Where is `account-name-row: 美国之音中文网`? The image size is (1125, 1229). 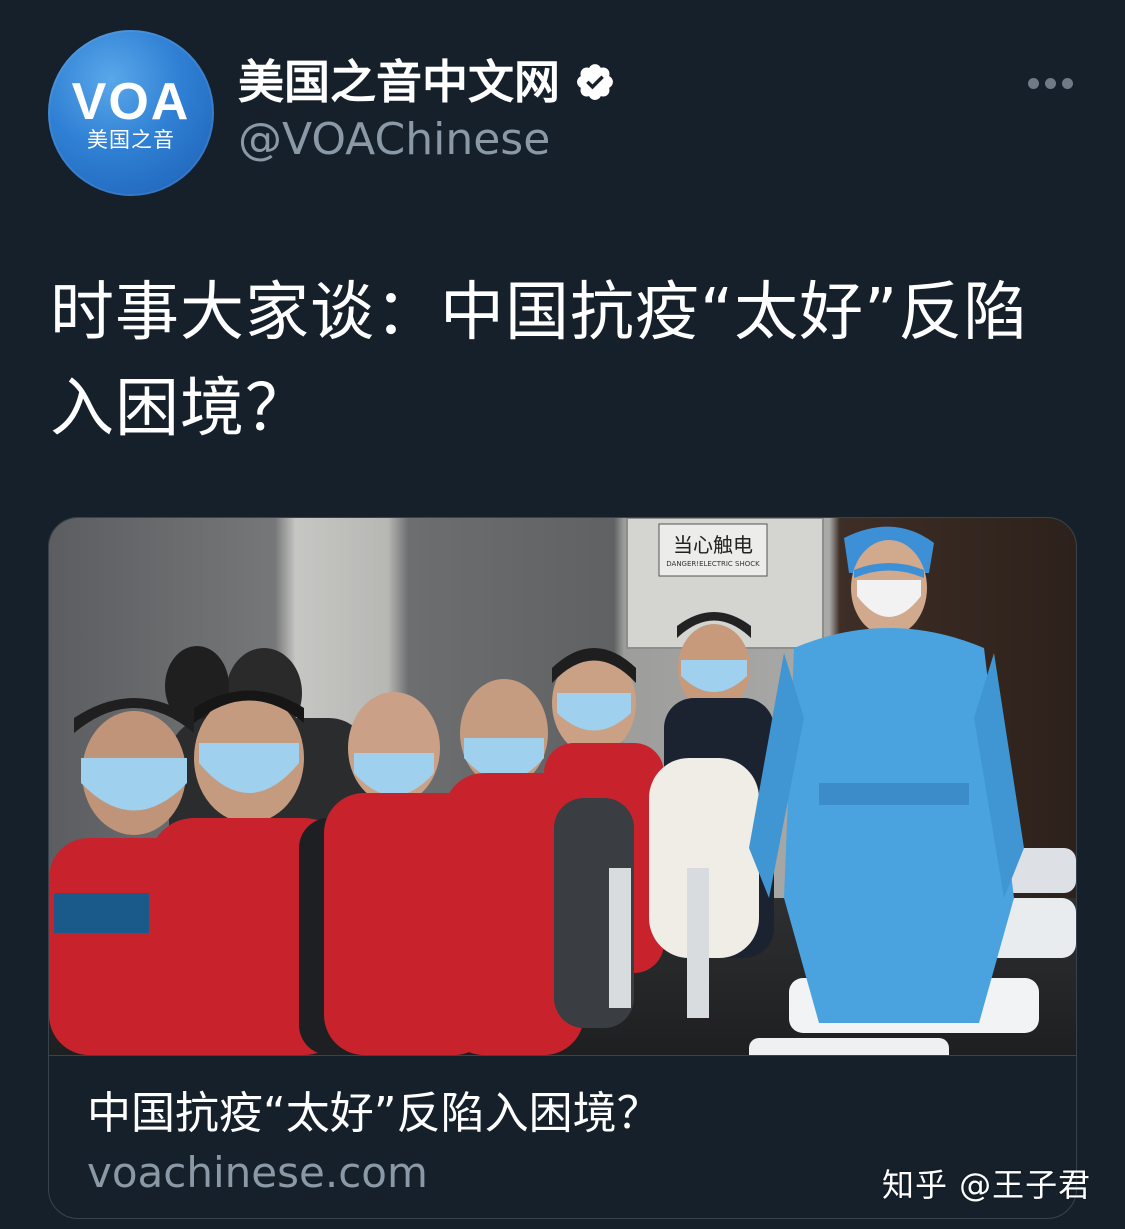 account-name-row: 美国之音中文网 is located at coordinates (427, 82).